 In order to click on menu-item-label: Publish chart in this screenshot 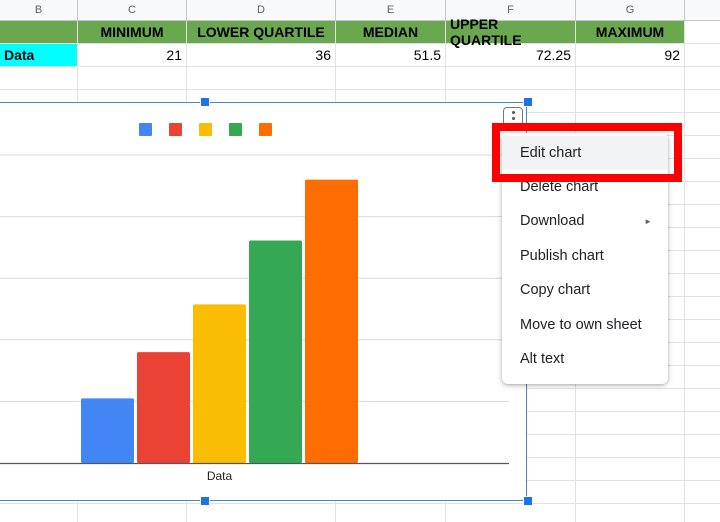, I will do `click(562, 256)`.